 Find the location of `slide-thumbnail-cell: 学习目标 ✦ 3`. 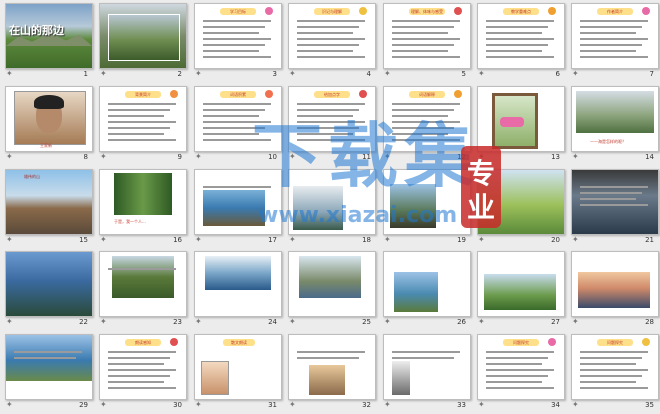

slide-thumbnail-cell: 学习目标 ✦ 3 is located at coordinates (236, 41).